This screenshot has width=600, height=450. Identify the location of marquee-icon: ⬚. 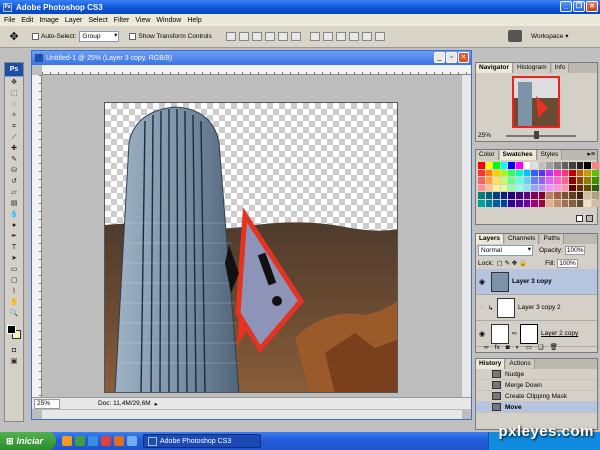
(14, 93).